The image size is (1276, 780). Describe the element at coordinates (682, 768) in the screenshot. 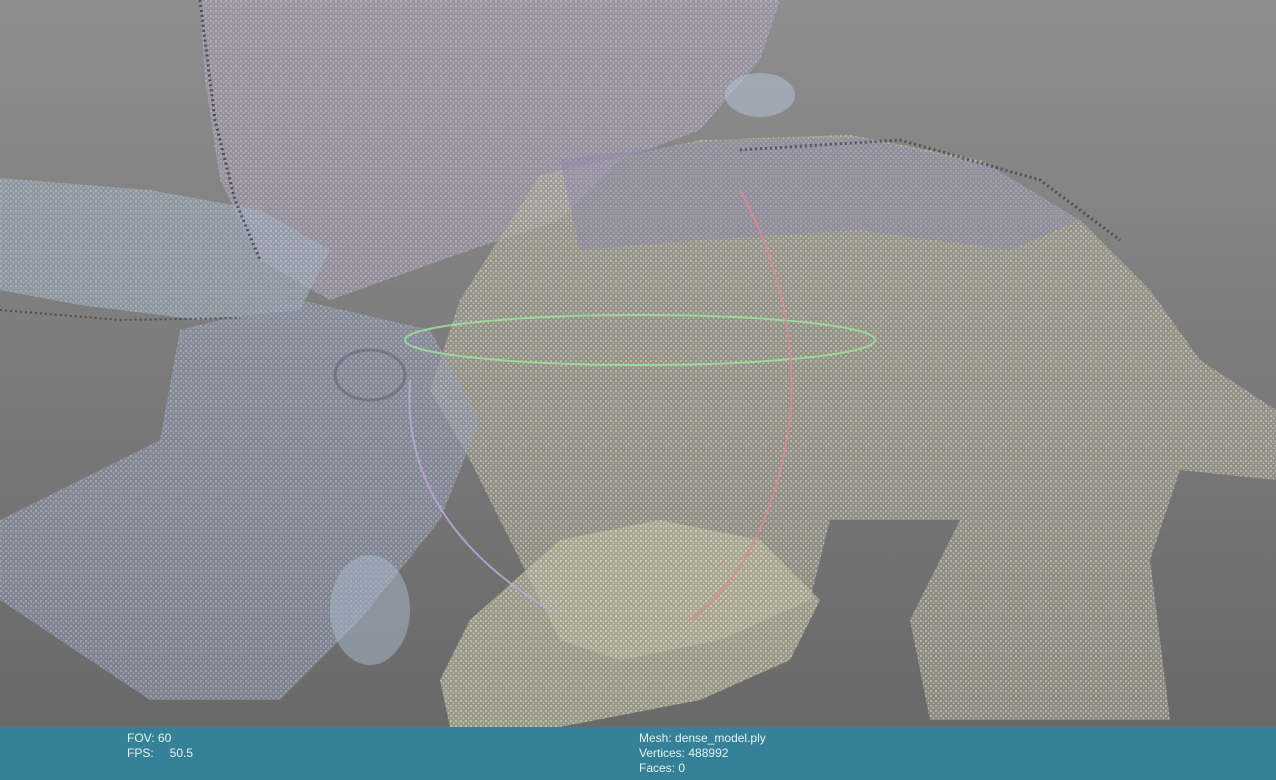

I see `faces-count: 0` at that location.